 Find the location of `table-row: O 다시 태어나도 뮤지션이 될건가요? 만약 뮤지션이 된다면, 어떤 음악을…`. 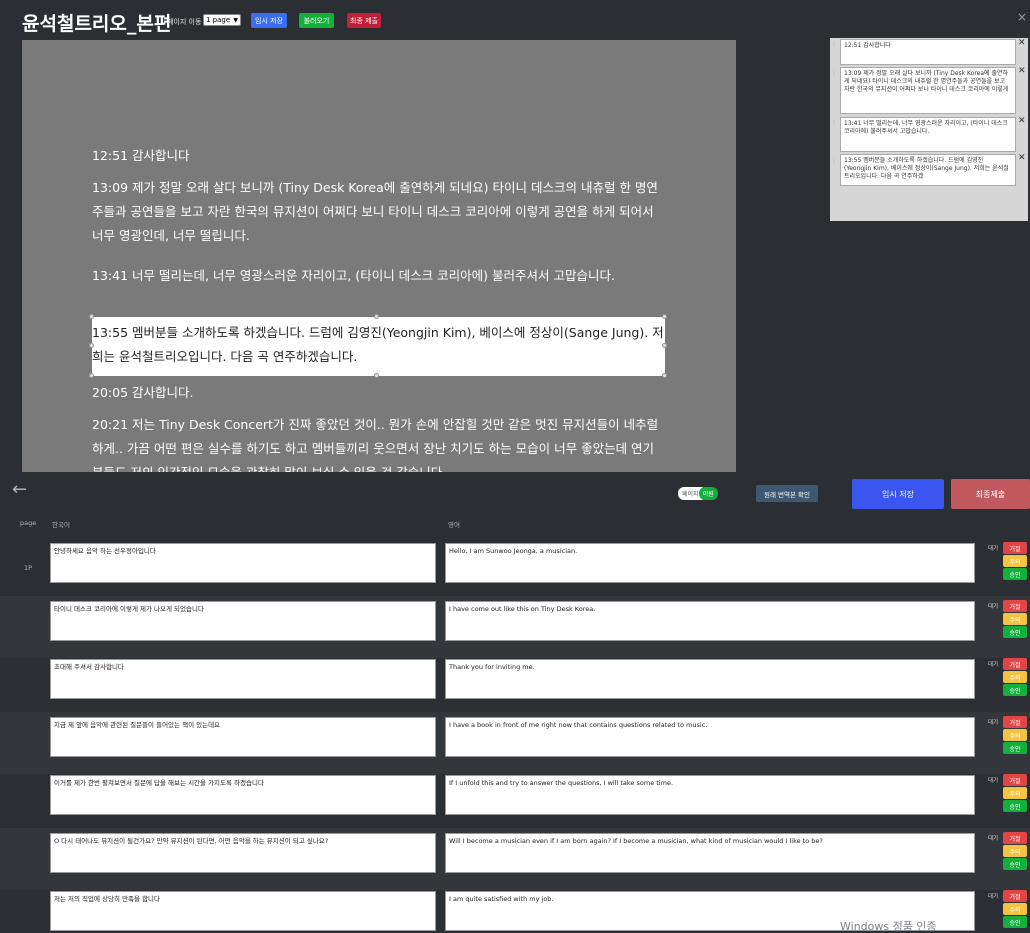

table-row: O 다시 태어나도 뮤지션이 될건가요? 만약 뮤지션이 된다면, 어떤 음악을… is located at coordinates (515, 859).